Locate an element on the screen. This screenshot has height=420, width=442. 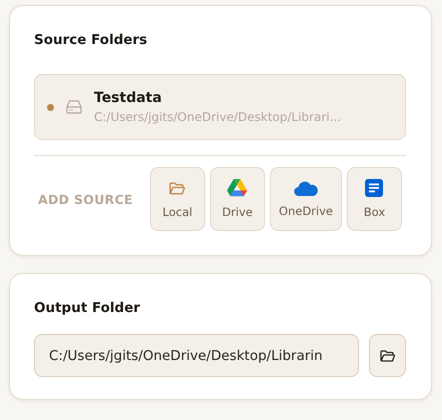
source-name: Testdata is located at coordinates (128, 98).